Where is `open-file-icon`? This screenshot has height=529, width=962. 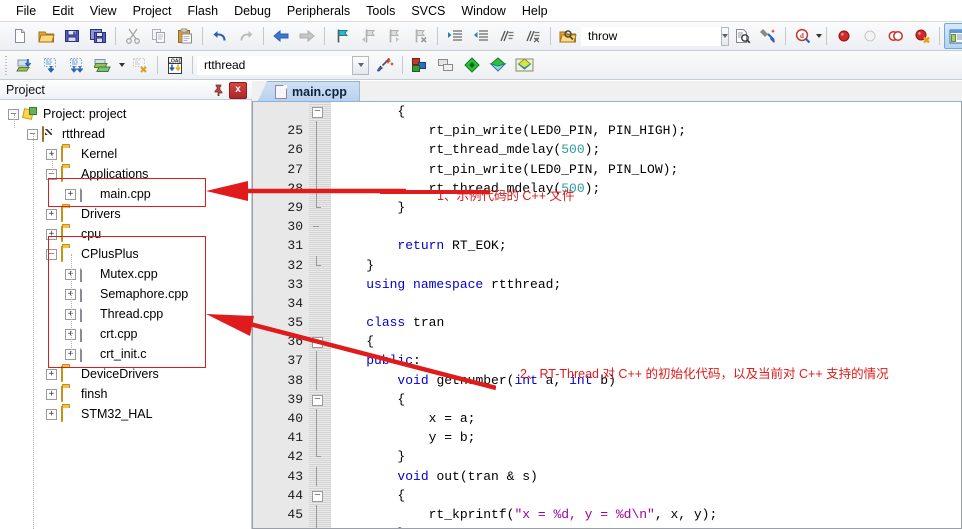
open-file-icon is located at coordinates (46, 36).